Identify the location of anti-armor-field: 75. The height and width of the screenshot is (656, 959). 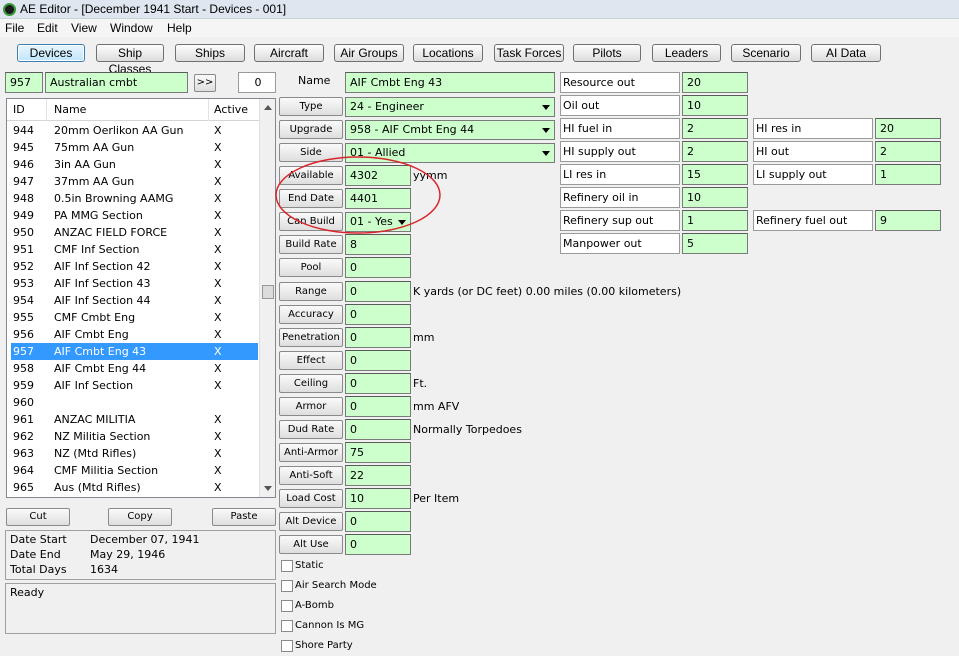
(378, 452).